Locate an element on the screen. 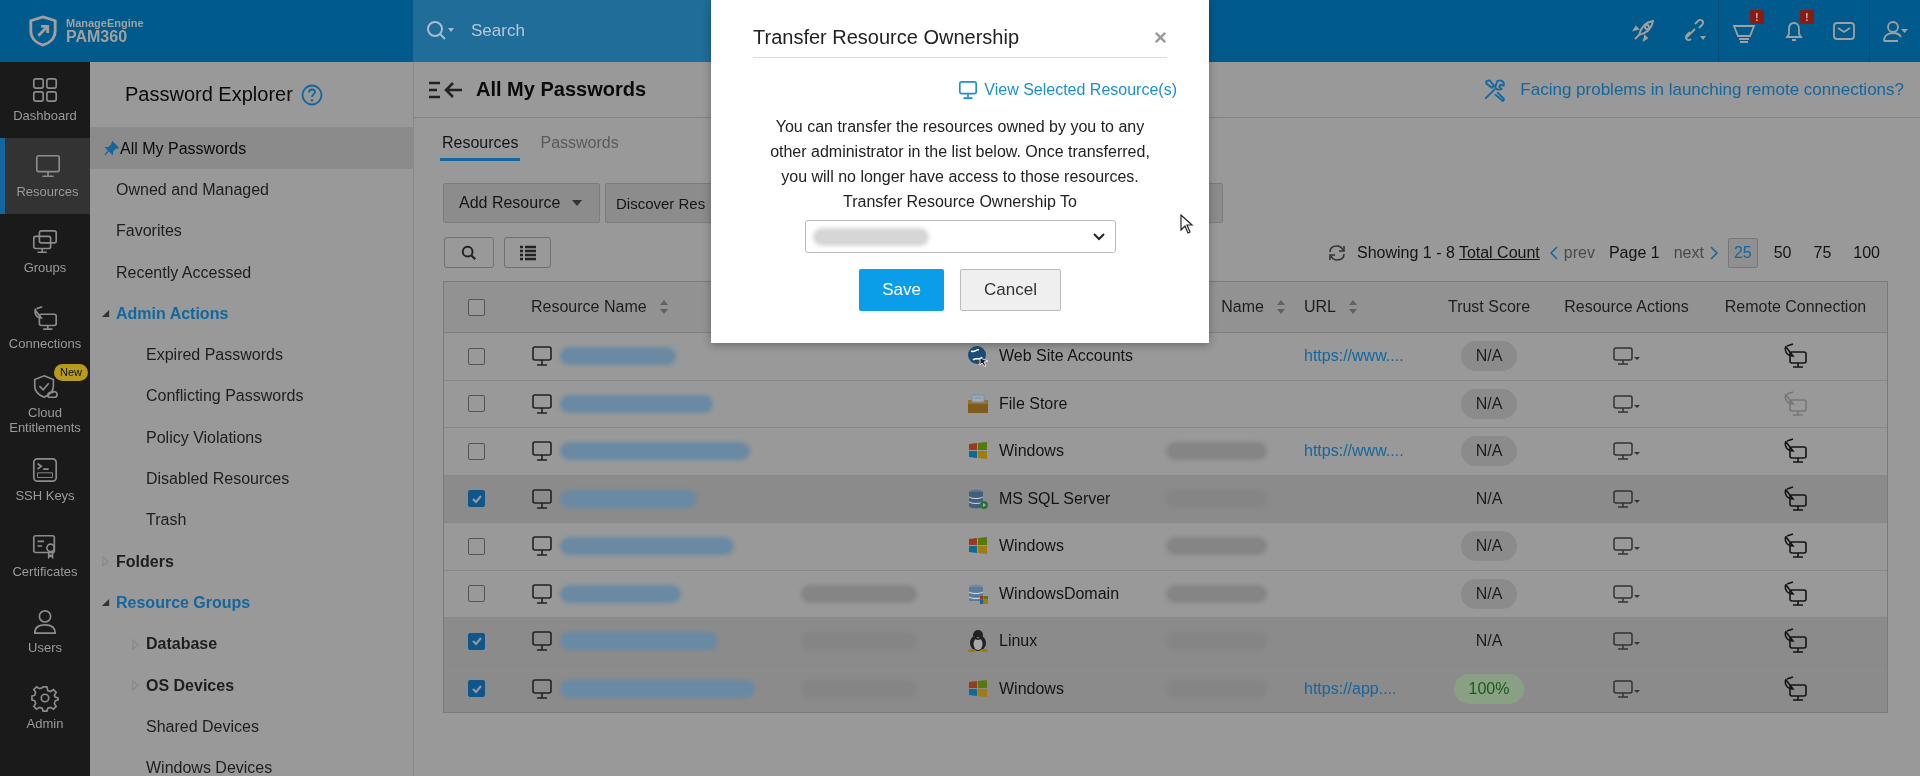 This screenshot has height=776, width=1920. explorer-item: Database is located at coordinates (251, 644).